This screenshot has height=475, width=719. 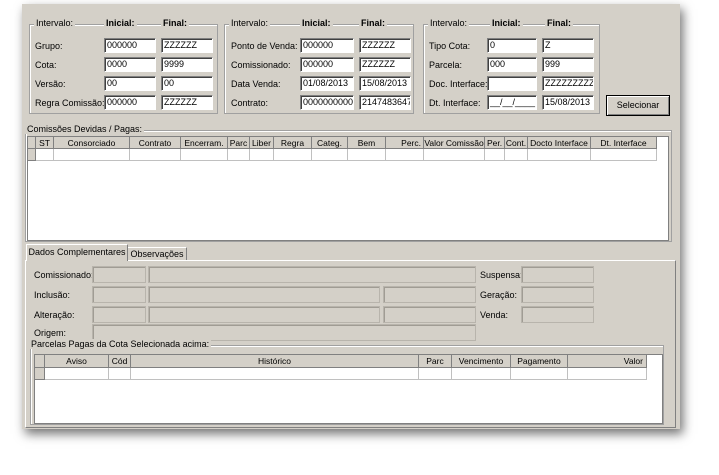 What do you see at coordinates (539, 361) in the screenshot?
I see `col-pagamento: Pagamento` at bounding box center [539, 361].